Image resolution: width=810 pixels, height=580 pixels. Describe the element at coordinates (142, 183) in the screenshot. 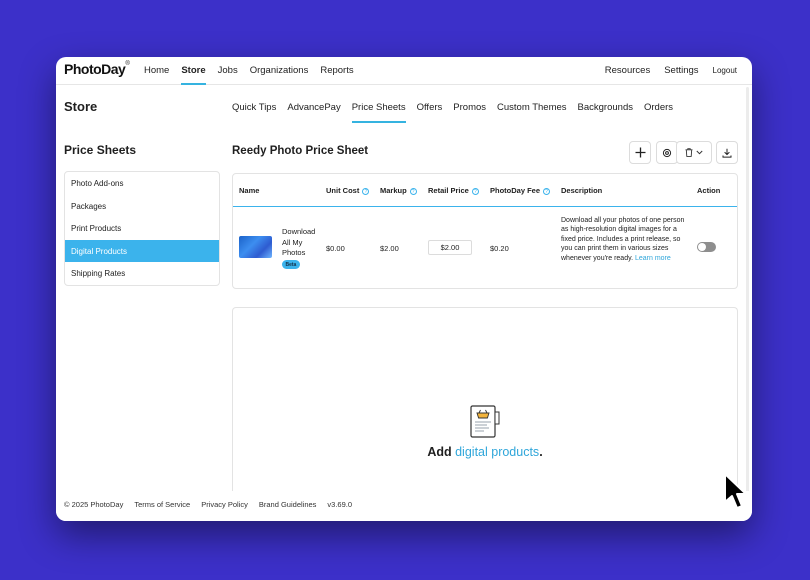

I see `sidebar-item-photo-add-ons: Photo Add-ons` at that location.